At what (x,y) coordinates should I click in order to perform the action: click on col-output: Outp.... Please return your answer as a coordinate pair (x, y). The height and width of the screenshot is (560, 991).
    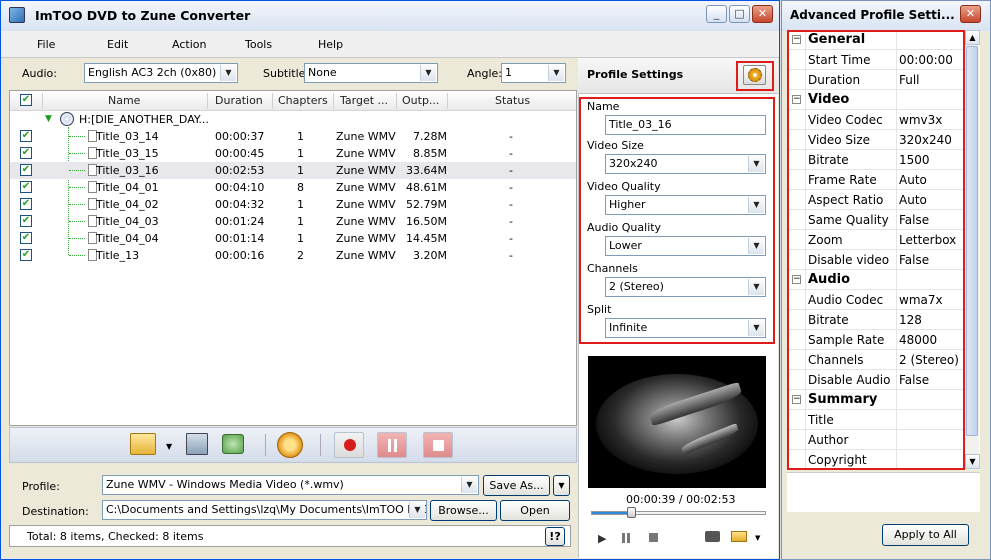
    Looking at the image, I should click on (420, 100).